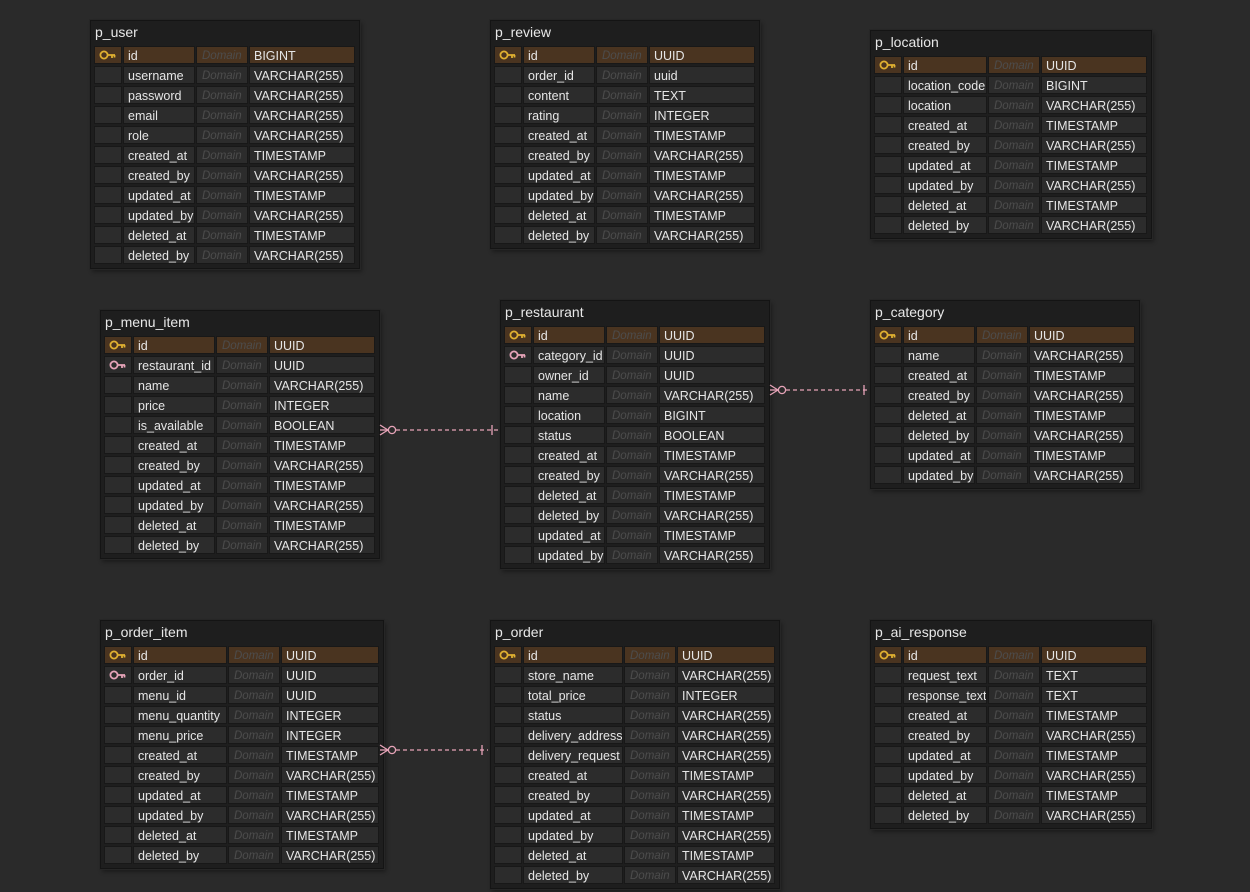 The width and height of the screenshot is (1250, 892). Describe the element at coordinates (433, 750) in the screenshot. I see `relation-order-item-order` at that location.